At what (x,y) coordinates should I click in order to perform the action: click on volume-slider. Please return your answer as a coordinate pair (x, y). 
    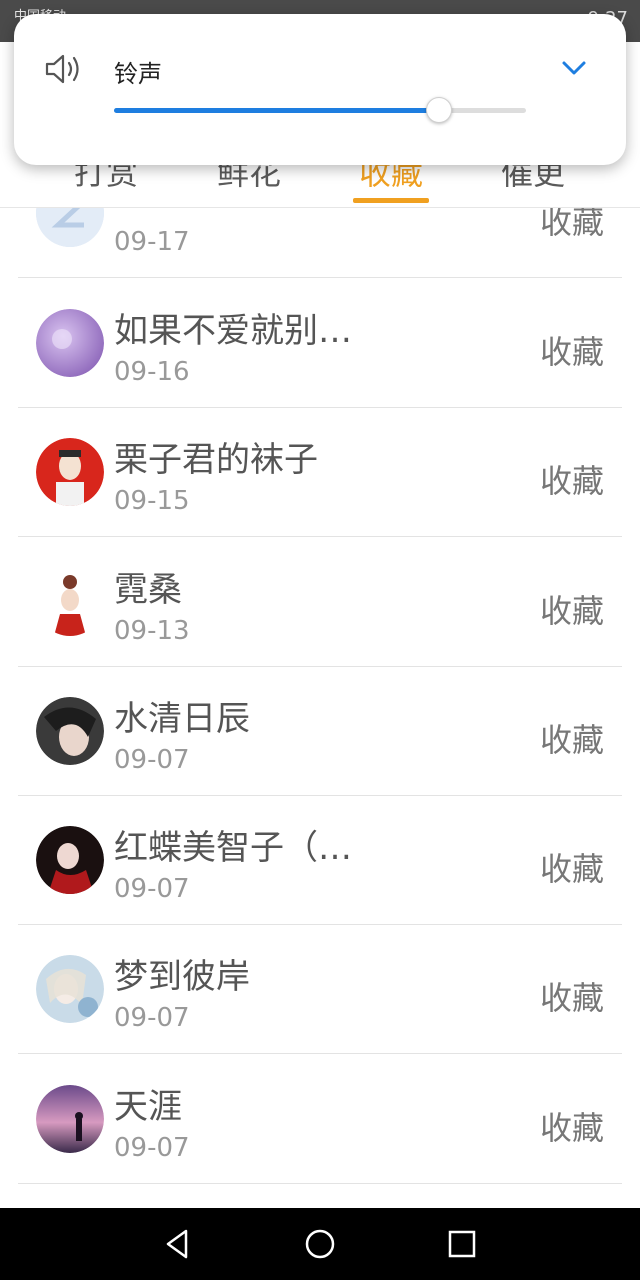
    Looking at the image, I should click on (320, 110).